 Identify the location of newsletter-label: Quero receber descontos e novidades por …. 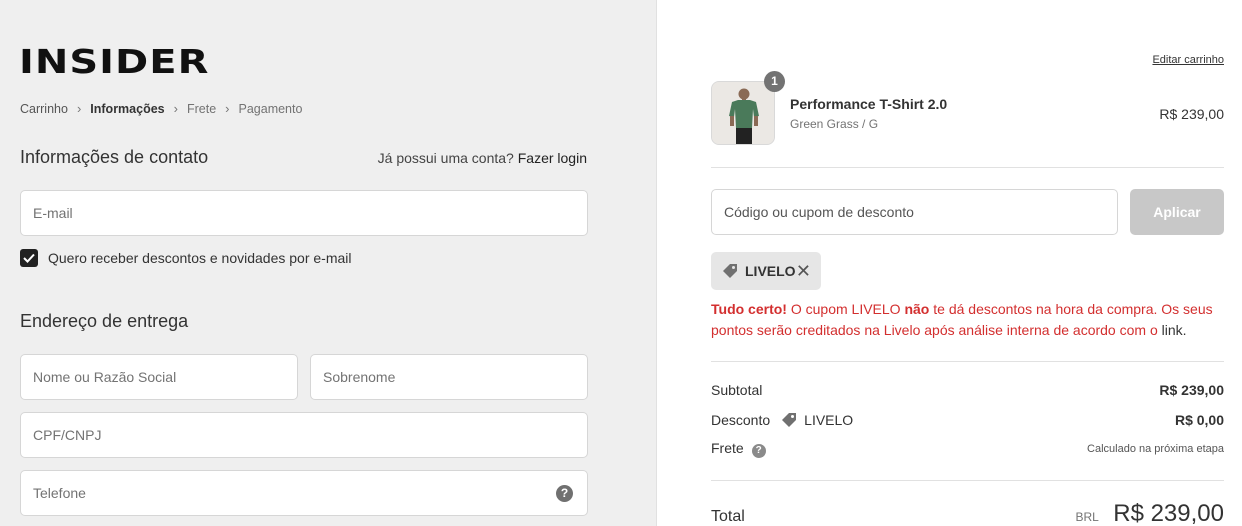
(200, 258).